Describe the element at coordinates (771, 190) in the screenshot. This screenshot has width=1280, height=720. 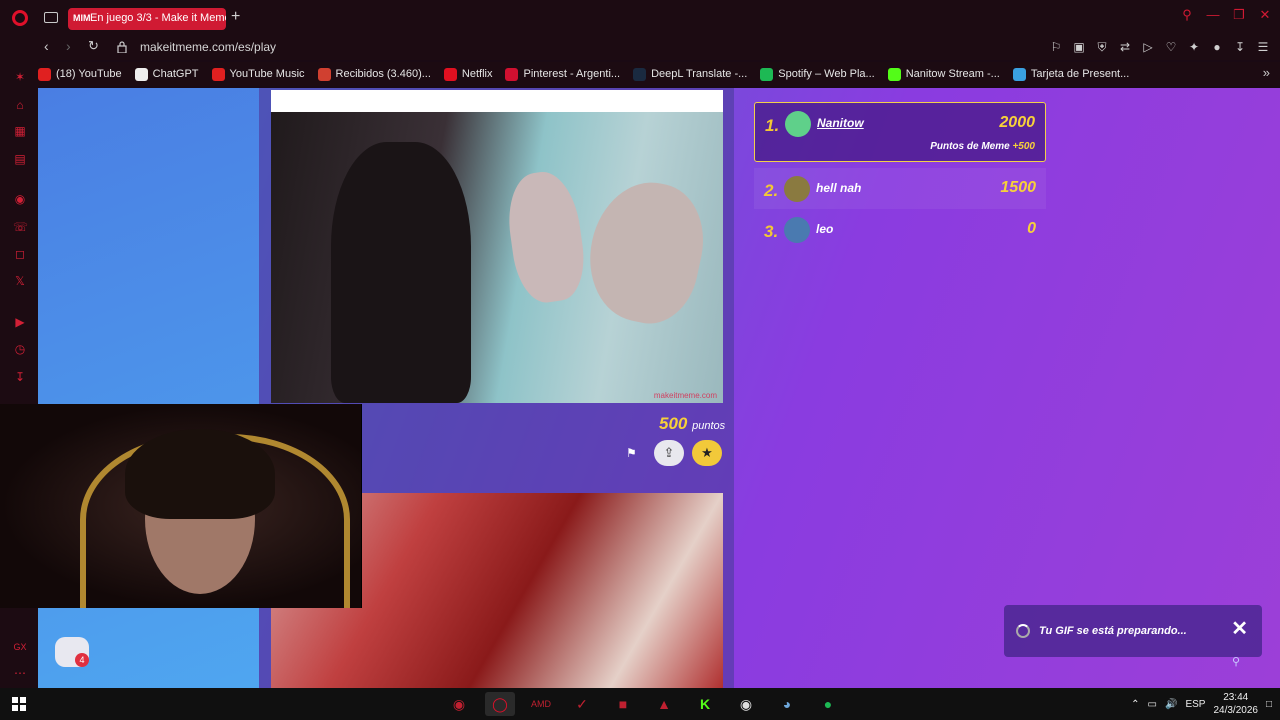
I see `rank: 2.` at that location.